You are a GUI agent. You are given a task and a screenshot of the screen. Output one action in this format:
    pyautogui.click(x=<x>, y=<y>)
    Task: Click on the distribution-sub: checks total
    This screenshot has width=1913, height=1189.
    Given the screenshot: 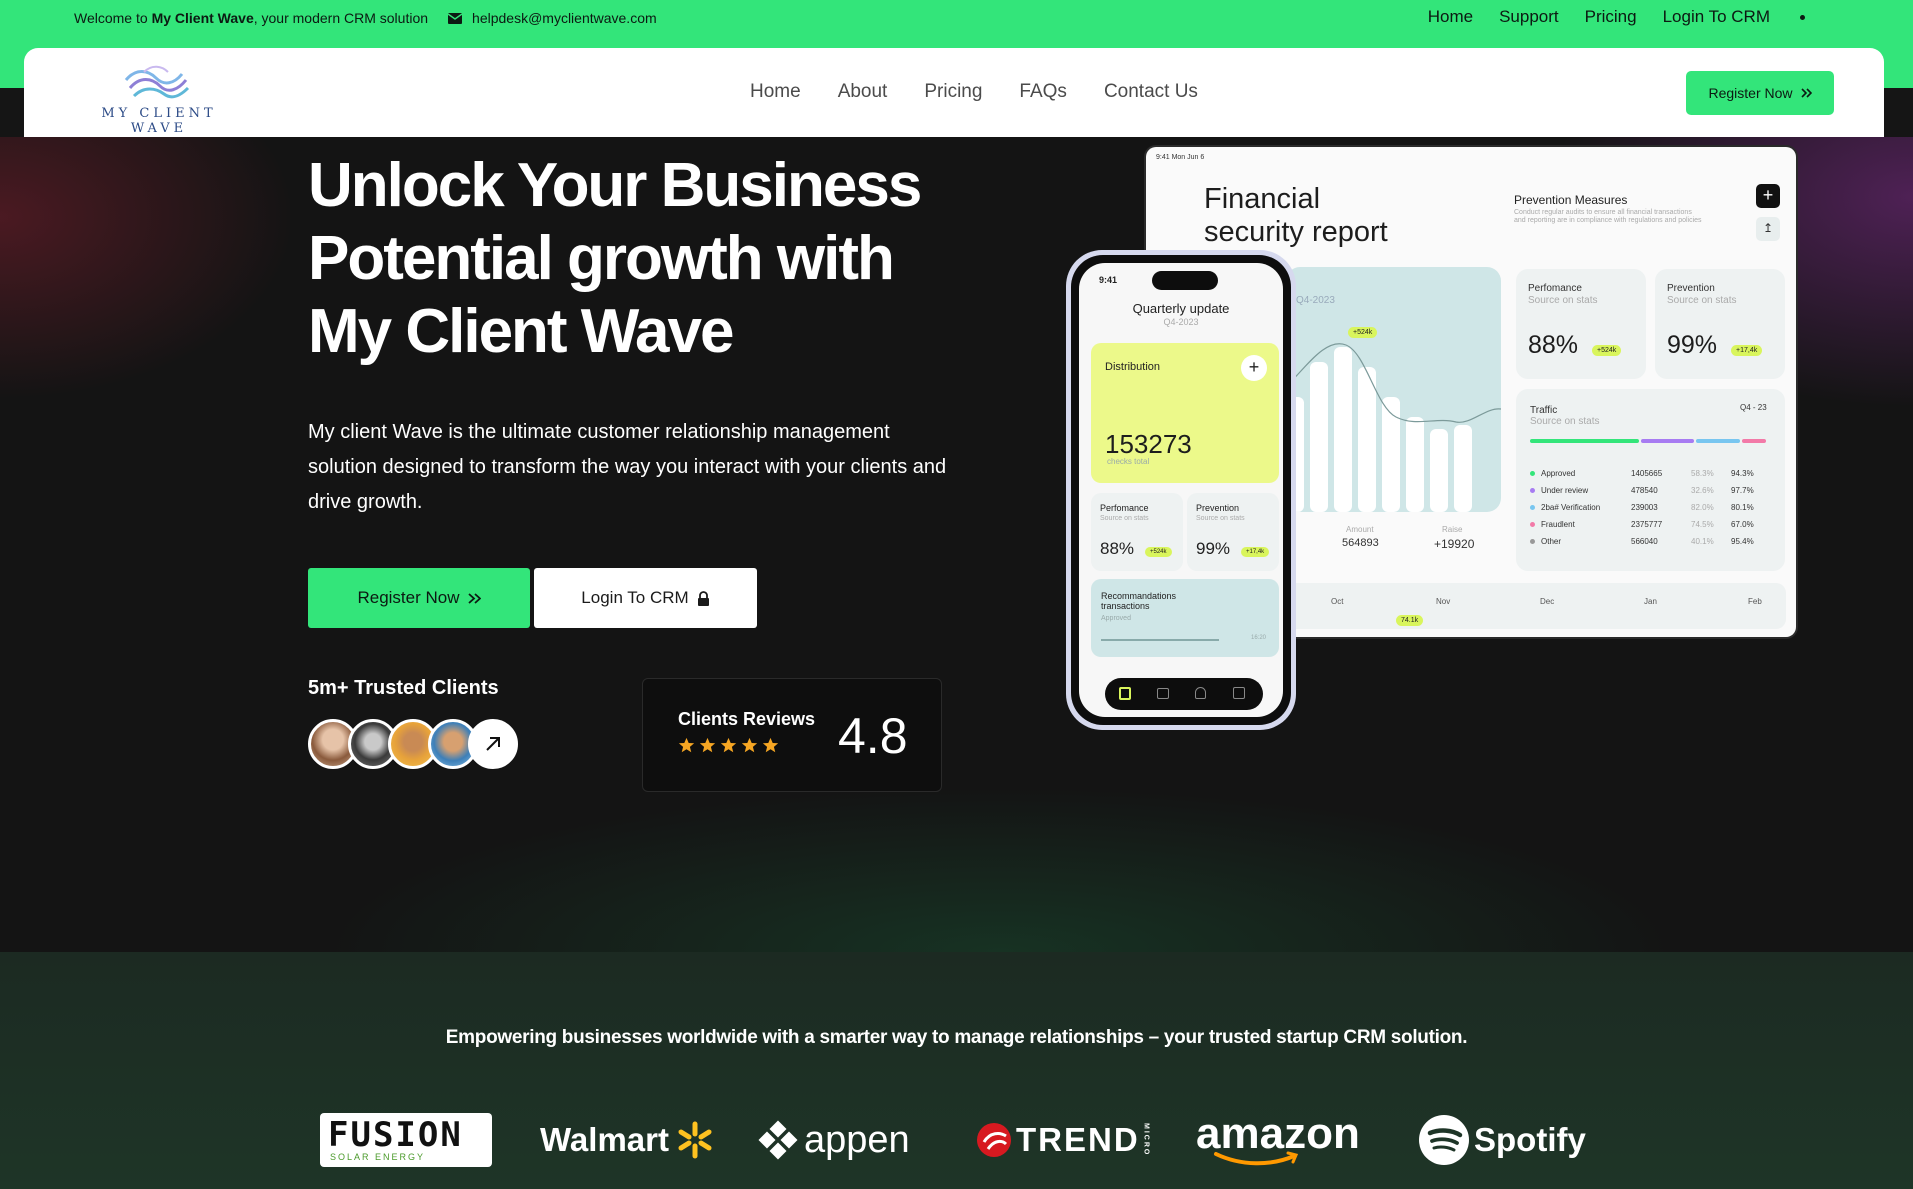 What is the action you would take?
    pyautogui.click(x=1128, y=461)
    